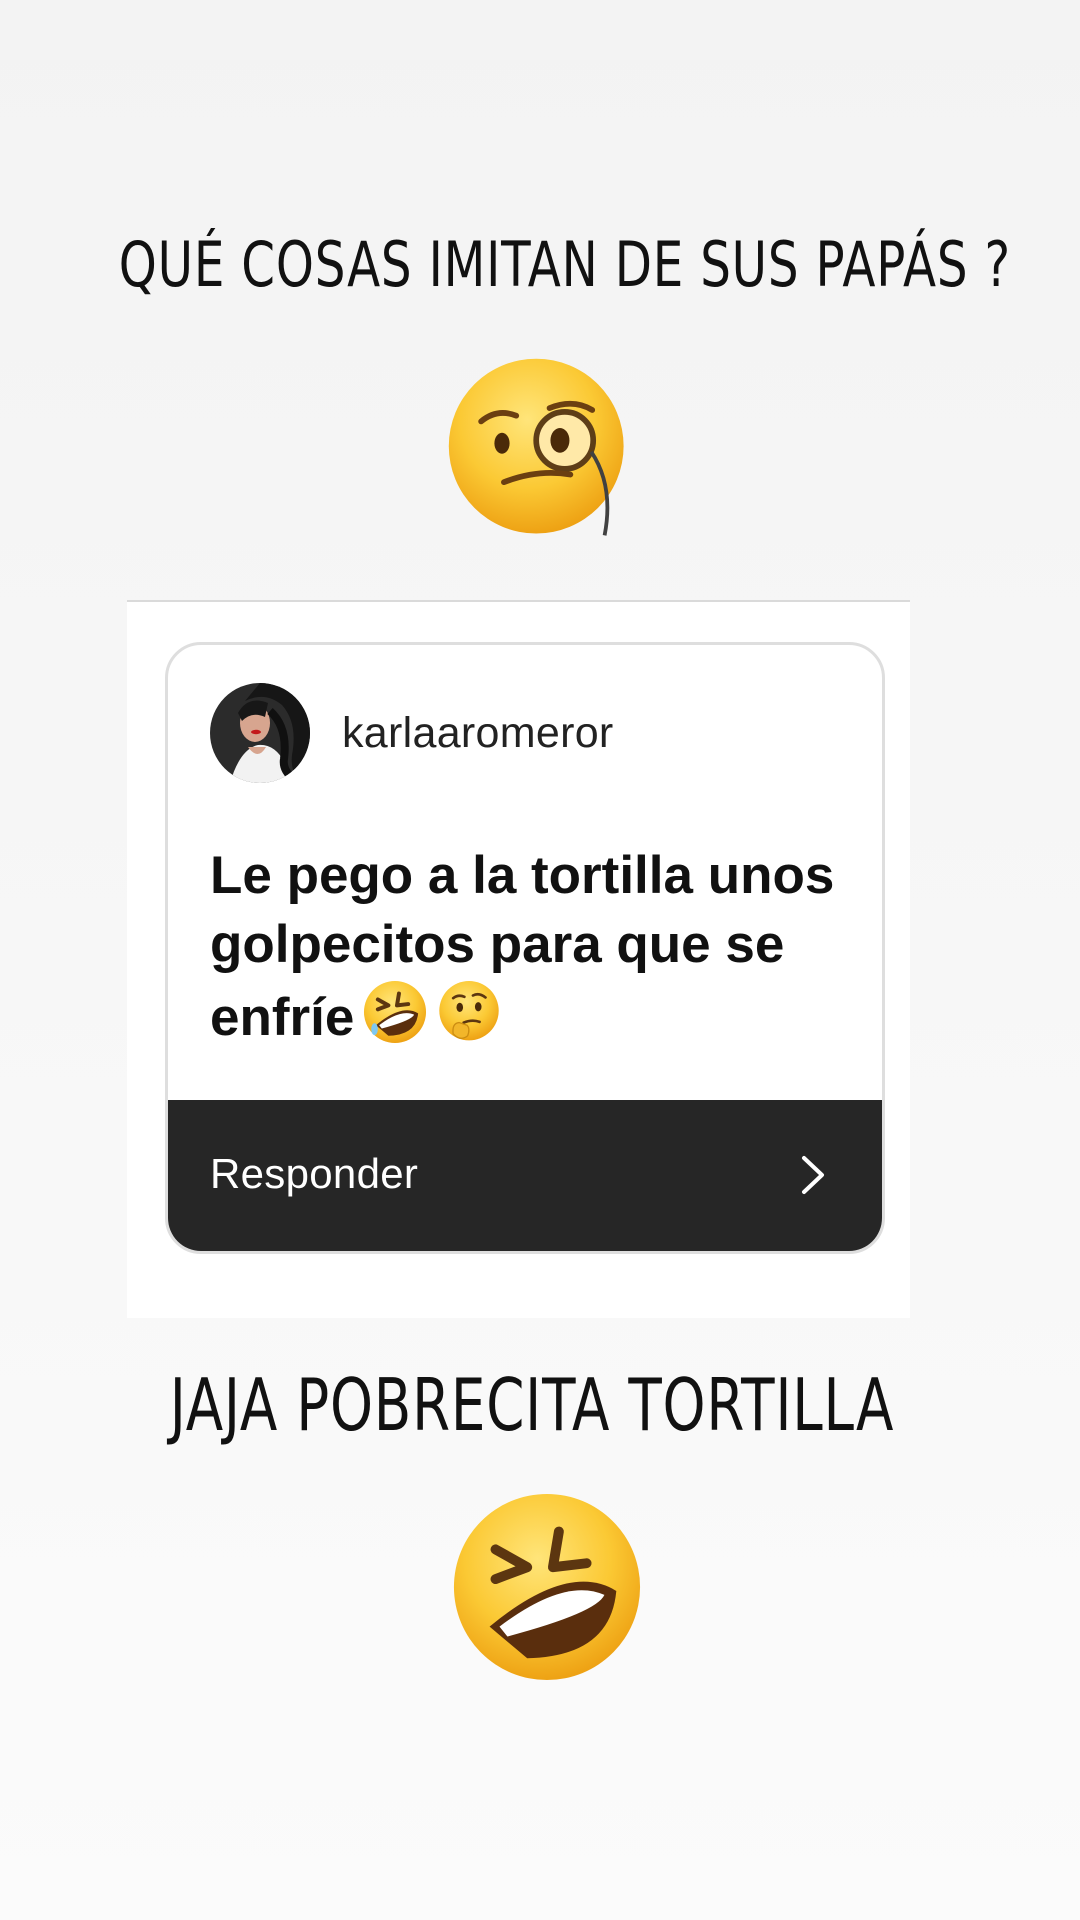 This screenshot has width=1080, height=1920. Describe the element at coordinates (813, 1175) in the screenshot. I see `chevron-right-icon` at that location.